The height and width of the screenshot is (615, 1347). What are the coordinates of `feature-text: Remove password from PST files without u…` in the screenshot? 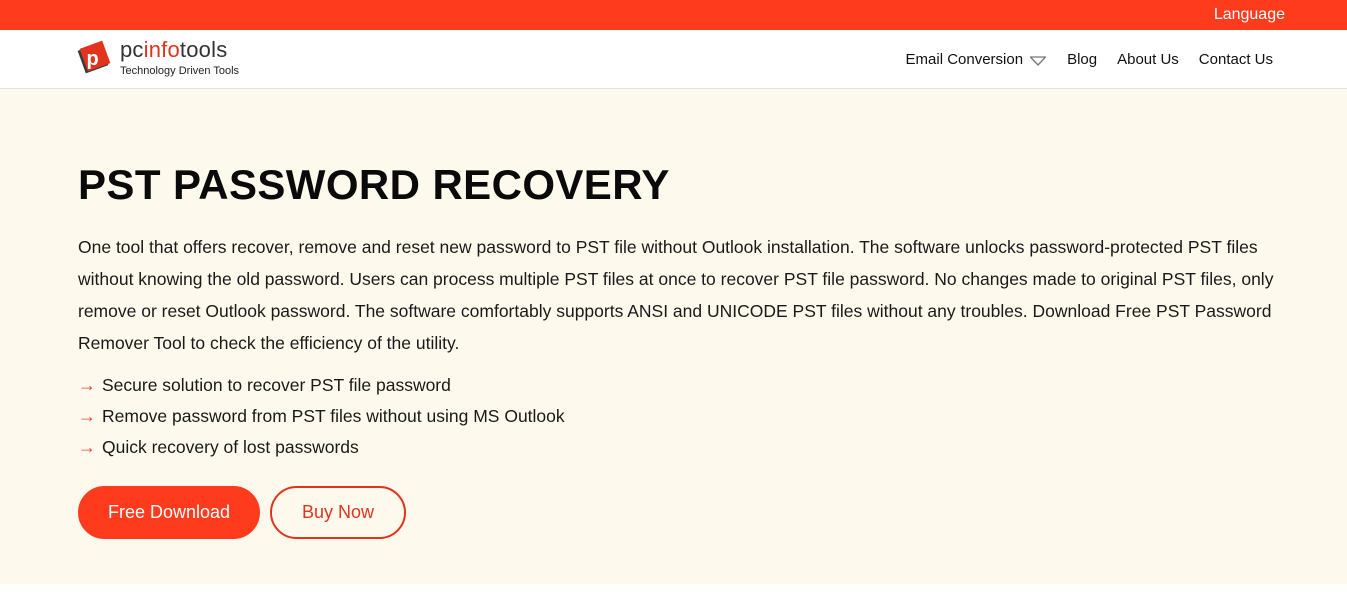 It's located at (333, 416).